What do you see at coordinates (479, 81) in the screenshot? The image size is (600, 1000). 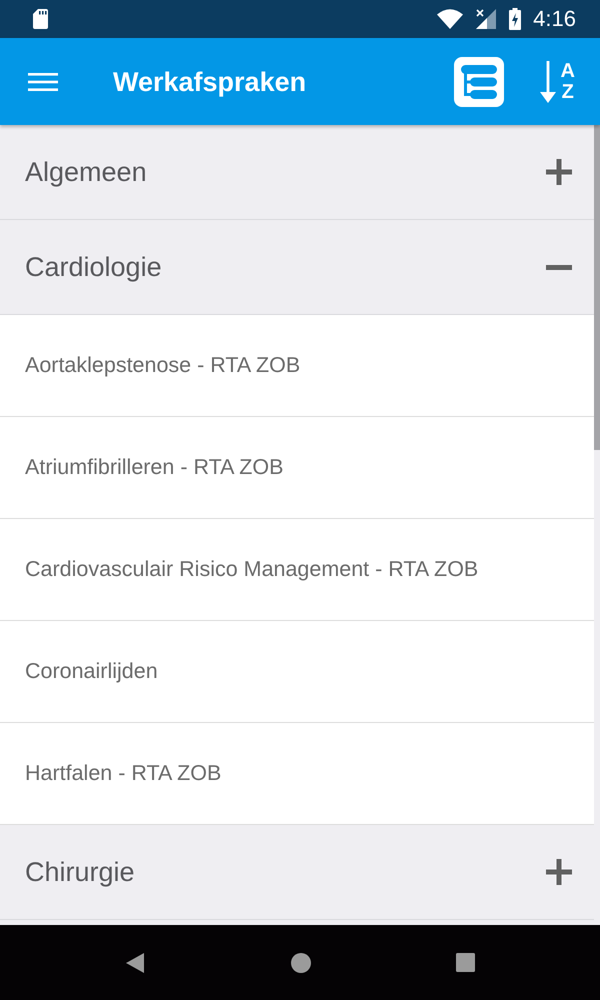 I see `tree-list-icon` at bounding box center [479, 81].